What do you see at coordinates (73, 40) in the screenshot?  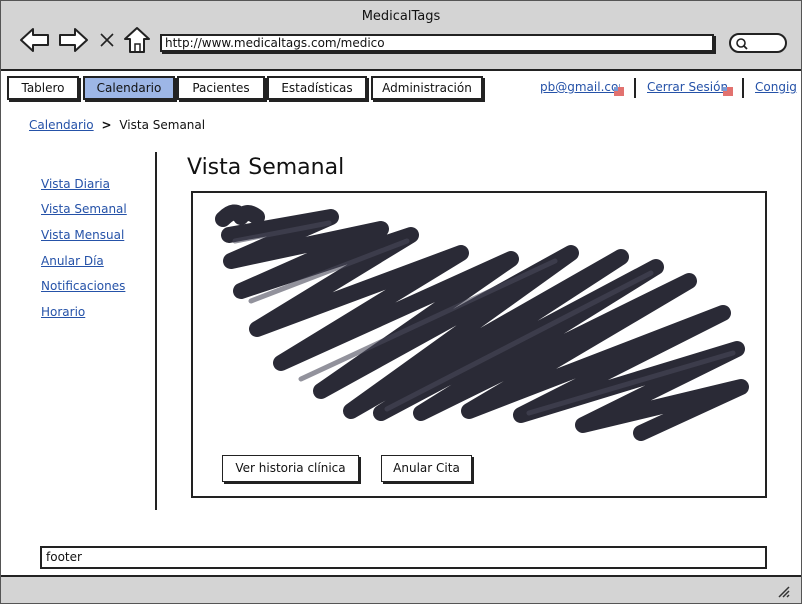 I see `forward-arrow-icon` at bounding box center [73, 40].